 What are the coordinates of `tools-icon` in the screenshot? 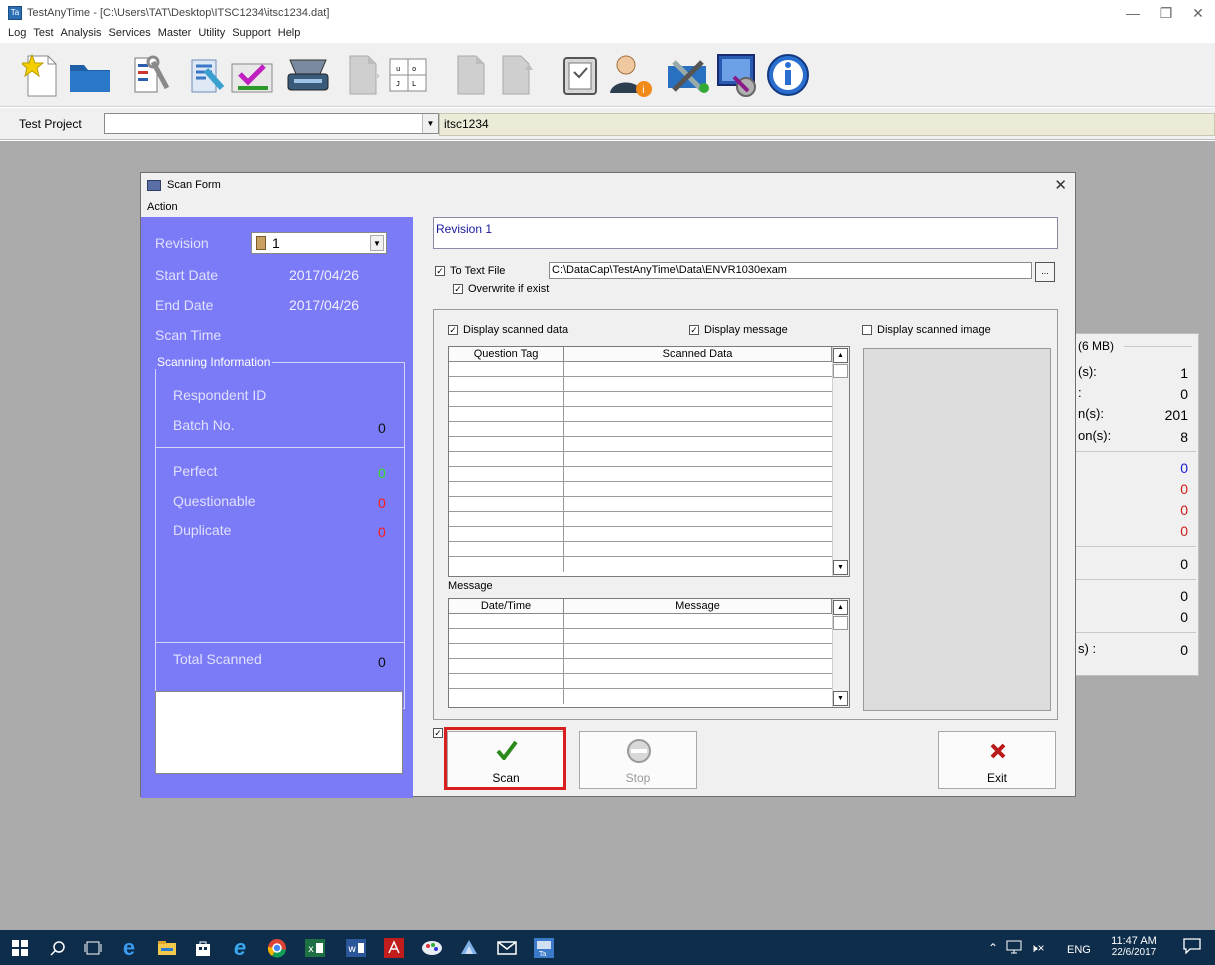 It's located at (152, 75).